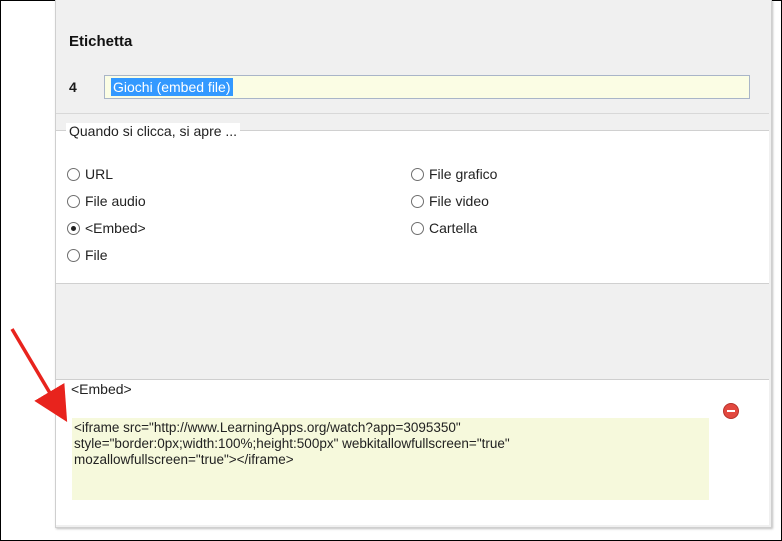  I want to click on section-divider, so click(412, 113).